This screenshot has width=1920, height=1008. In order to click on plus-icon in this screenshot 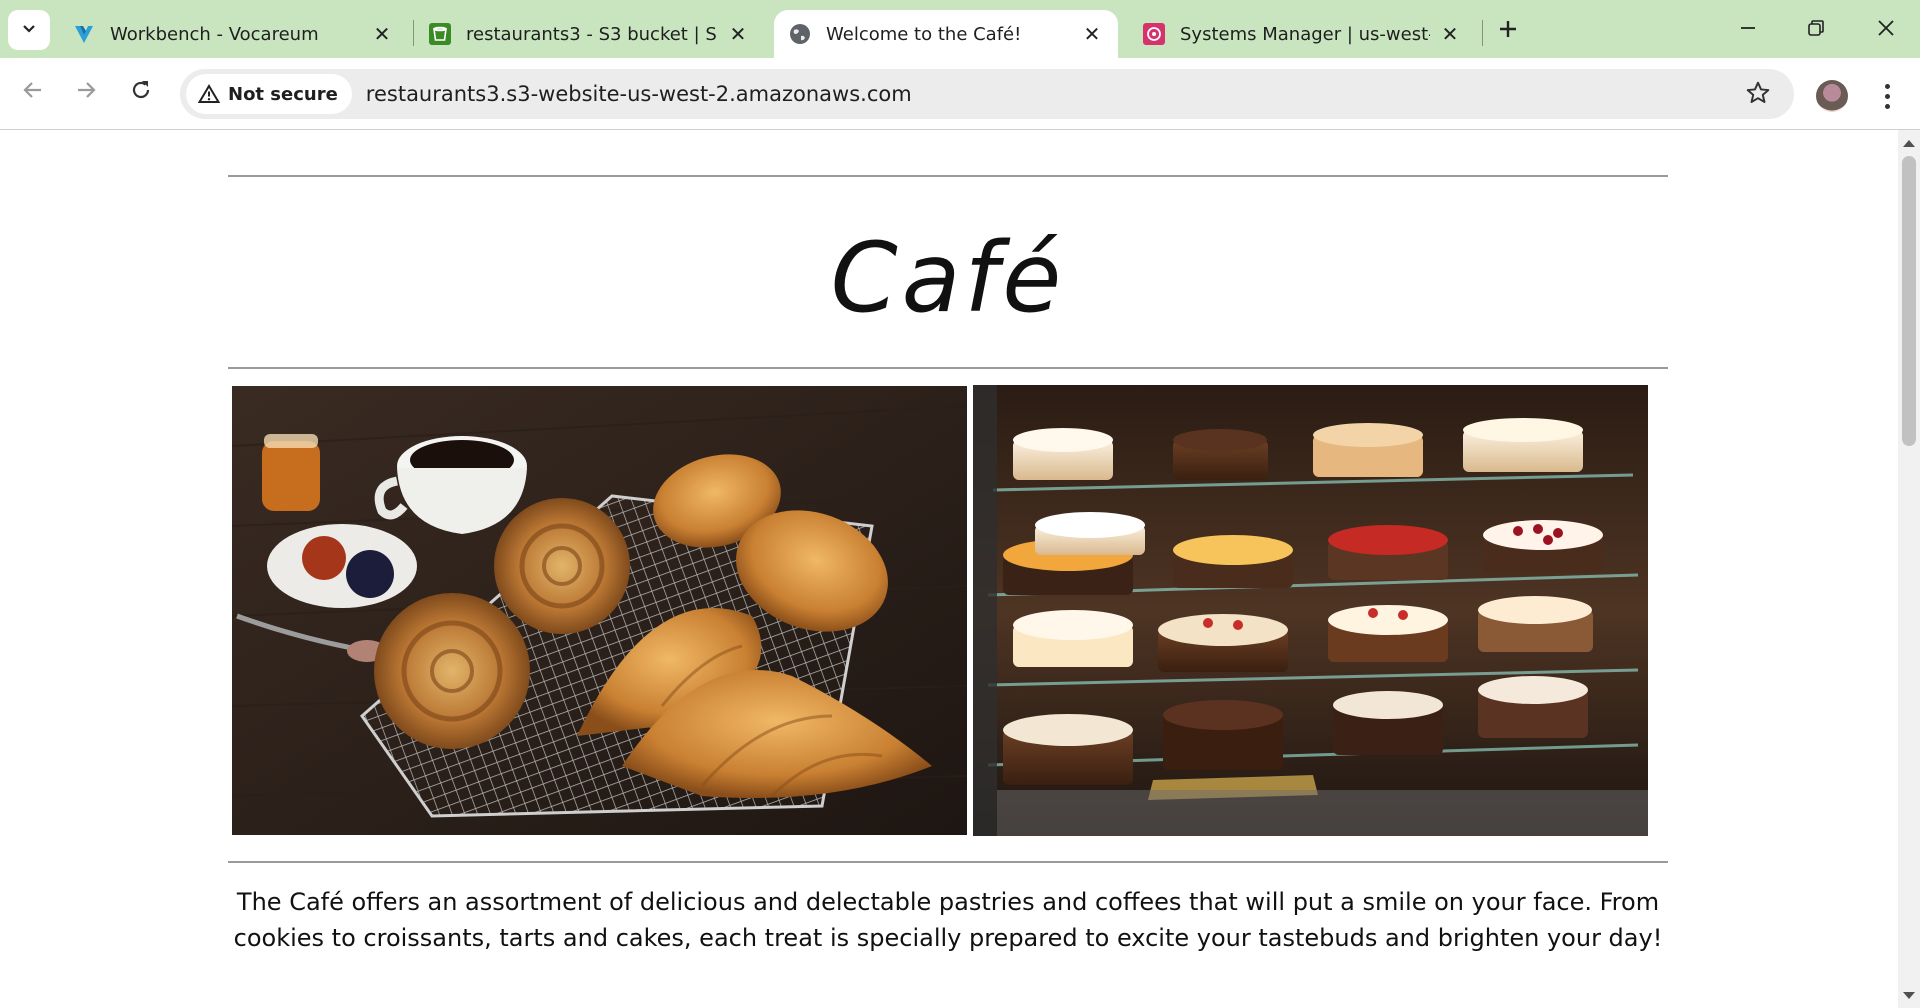, I will do `click(1508, 30)`.